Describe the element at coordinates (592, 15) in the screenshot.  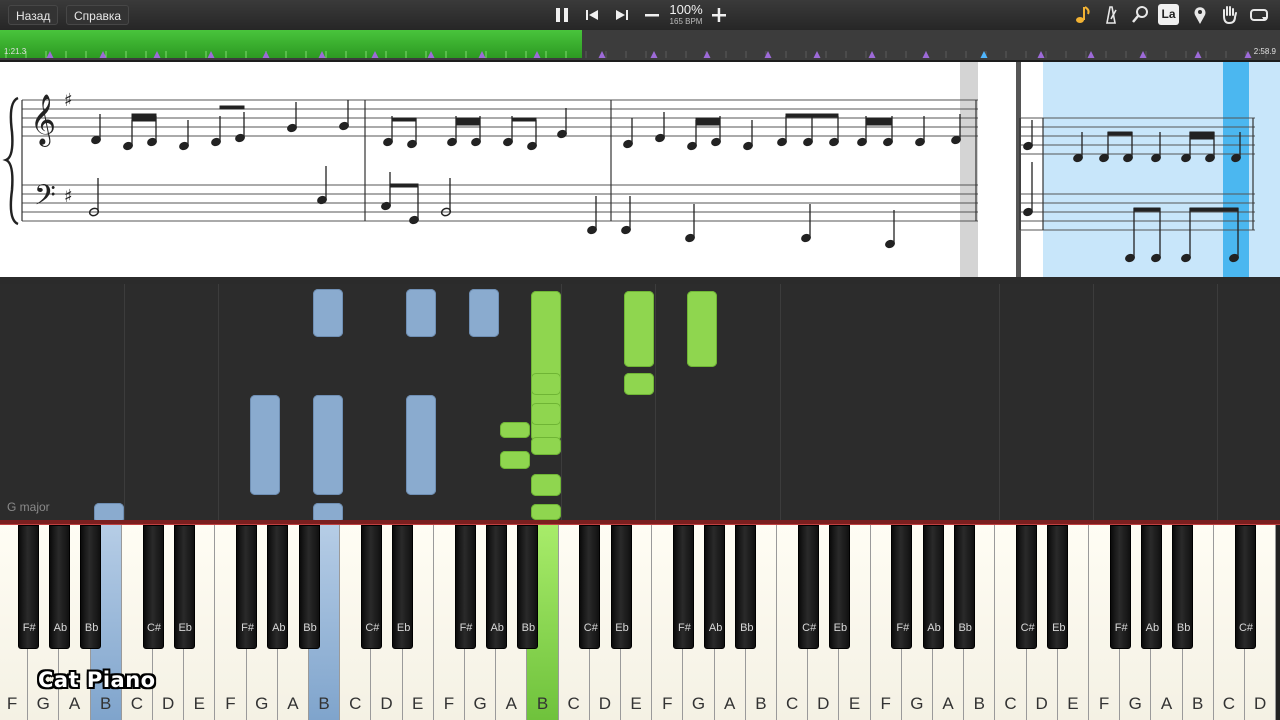
I see `skip-back-icon` at that location.